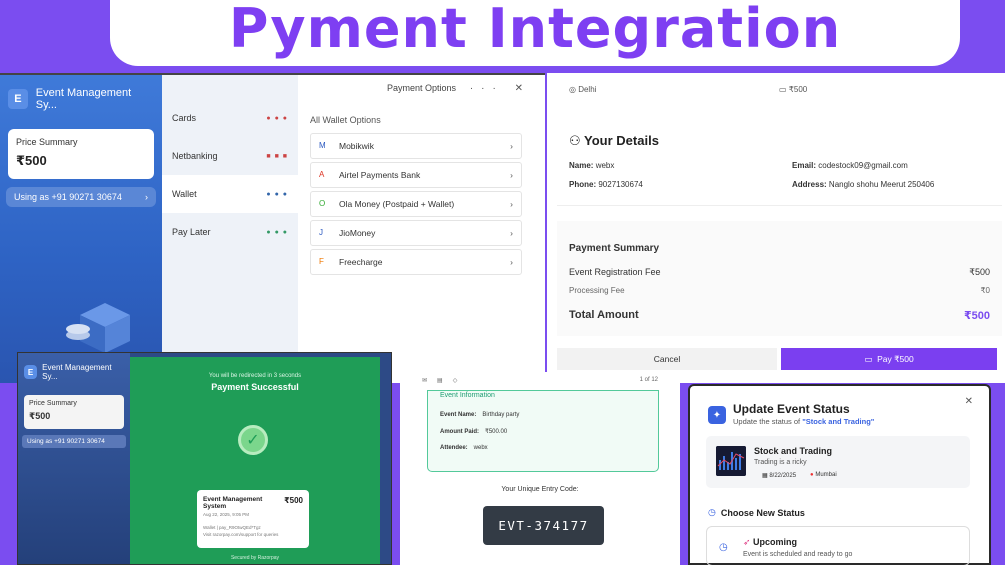 The width and height of the screenshot is (1005, 565). What do you see at coordinates (543, 415) in the screenshot?
I see `event-name-row: Event Name: Birthday party` at bounding box center [543, 415].